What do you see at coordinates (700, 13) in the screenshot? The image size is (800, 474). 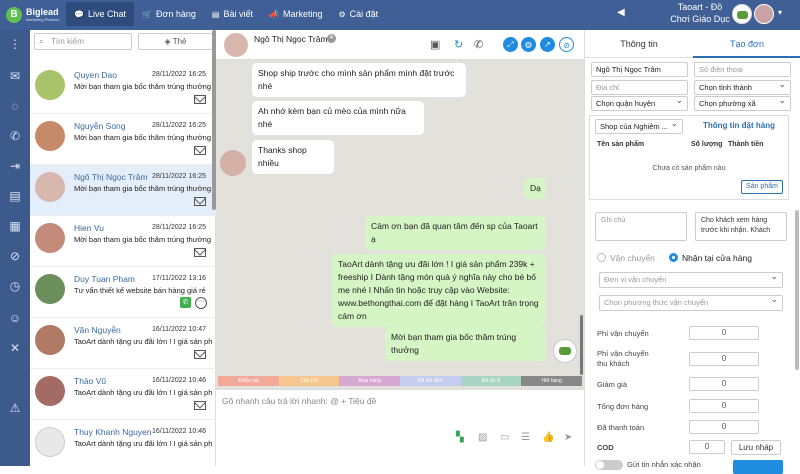 I see `shop-name: Taoart - Đồ Chơi Giáo Dục` at bounding box center [700, 13].